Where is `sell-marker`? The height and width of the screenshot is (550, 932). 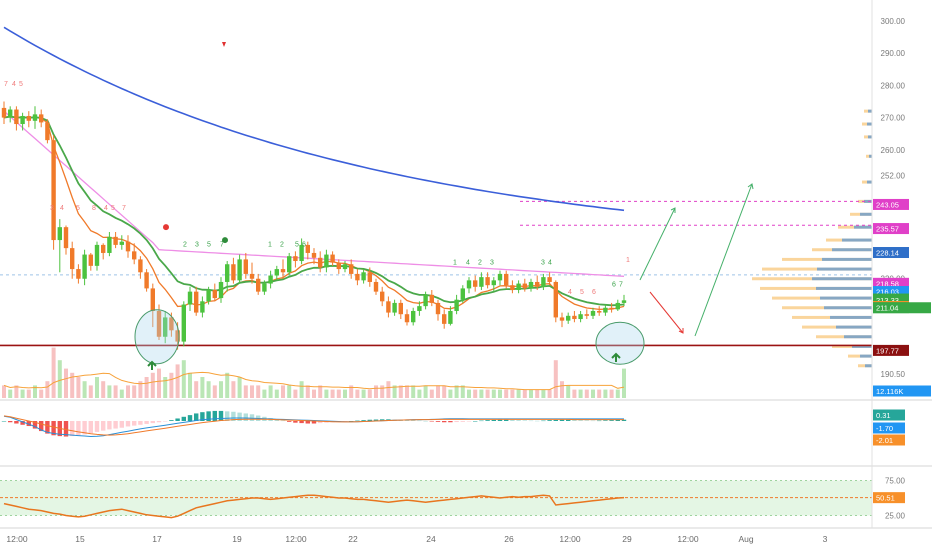
sell-marker is located at coordinates (224, 44).